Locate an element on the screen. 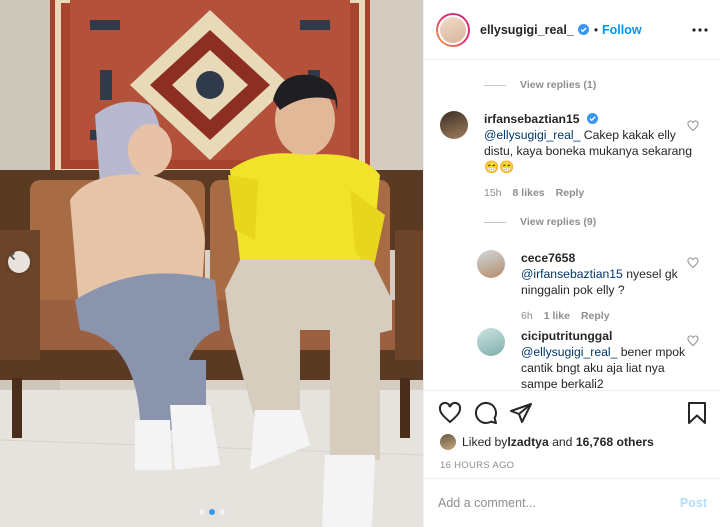 The width and height of the screenshot is (720, 527). liker-avatar is located at coordinates (448, 442).